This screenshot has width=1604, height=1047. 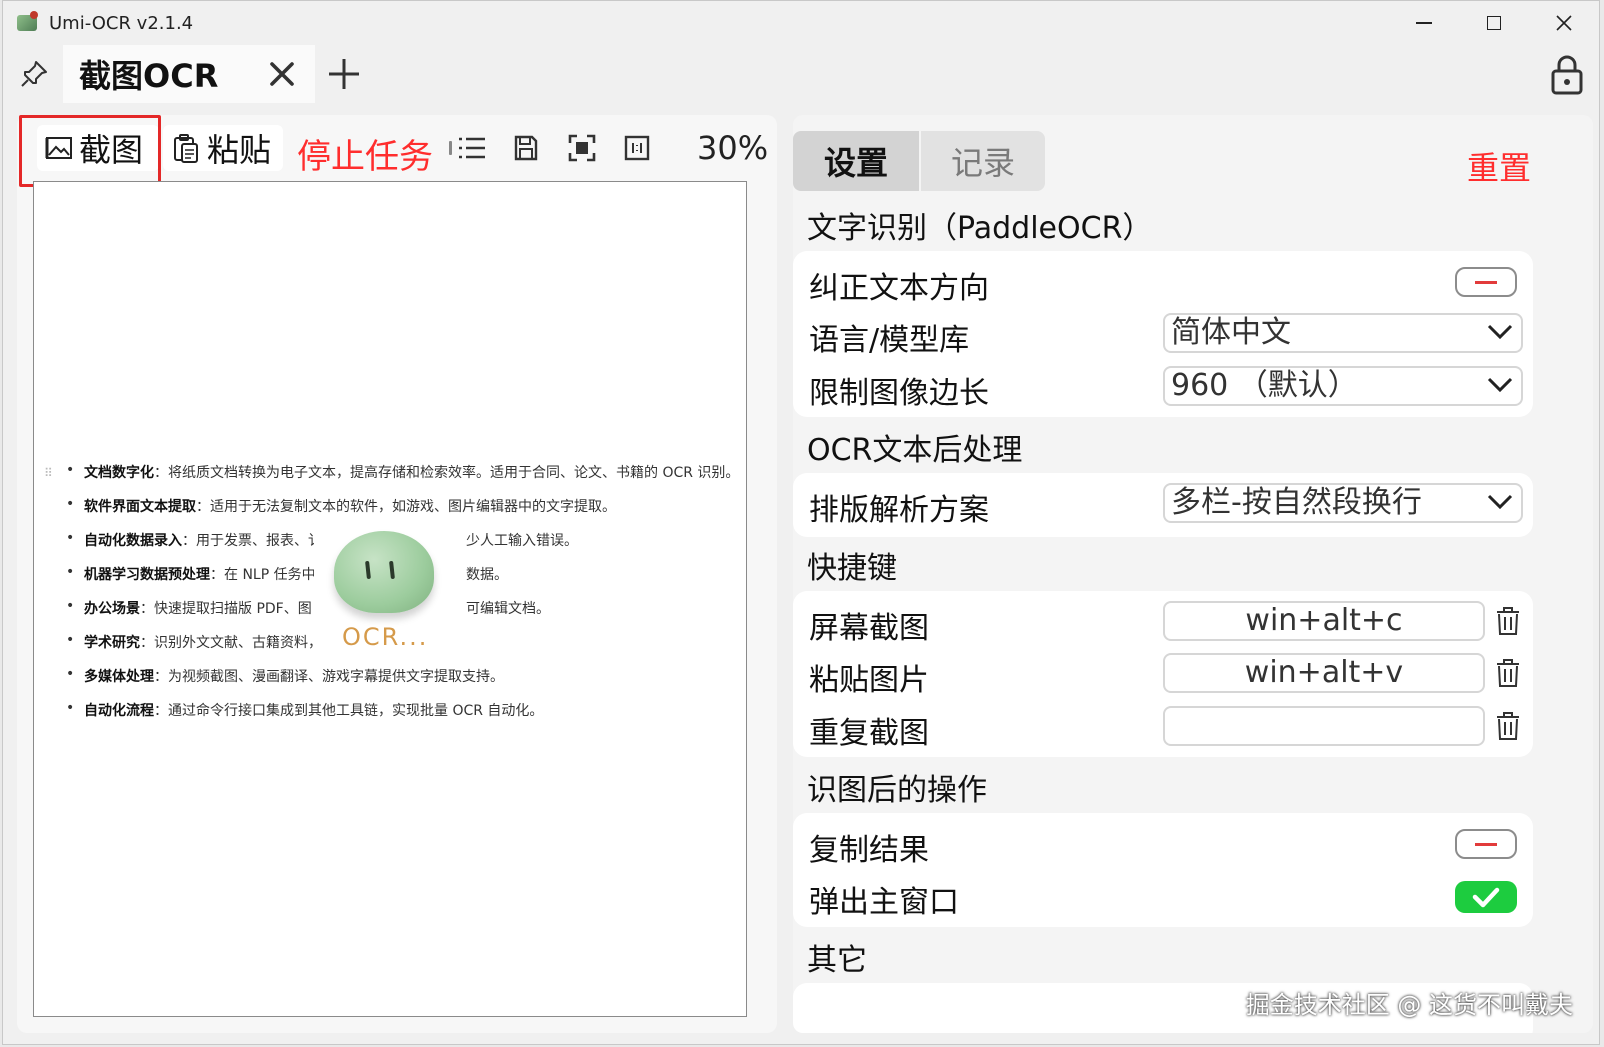 I want to click on toolbar-separator, so click(x=450, y=148).